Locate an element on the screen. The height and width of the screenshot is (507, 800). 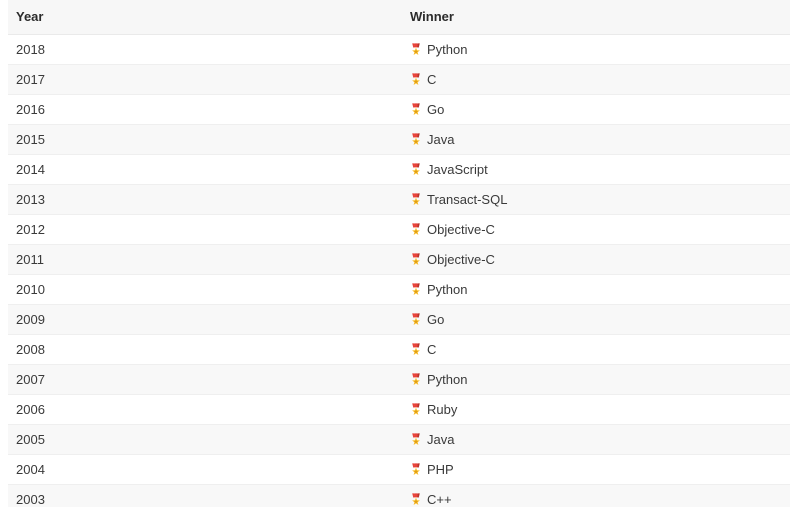
winner-cell: Ruby is located at coordinates (595, 409).